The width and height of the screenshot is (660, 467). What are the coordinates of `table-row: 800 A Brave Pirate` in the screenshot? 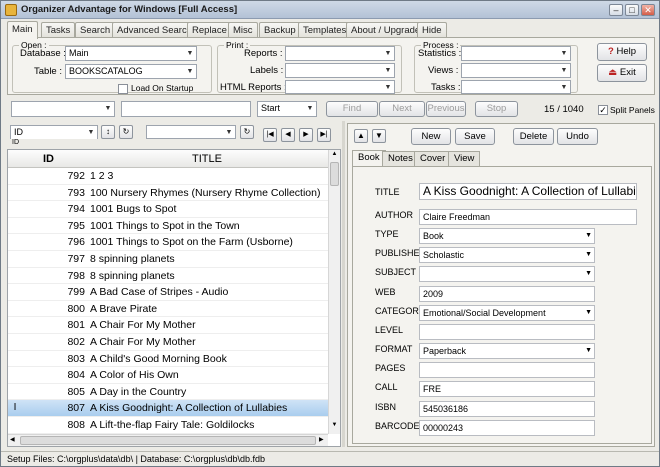 It's located at (168, 309).